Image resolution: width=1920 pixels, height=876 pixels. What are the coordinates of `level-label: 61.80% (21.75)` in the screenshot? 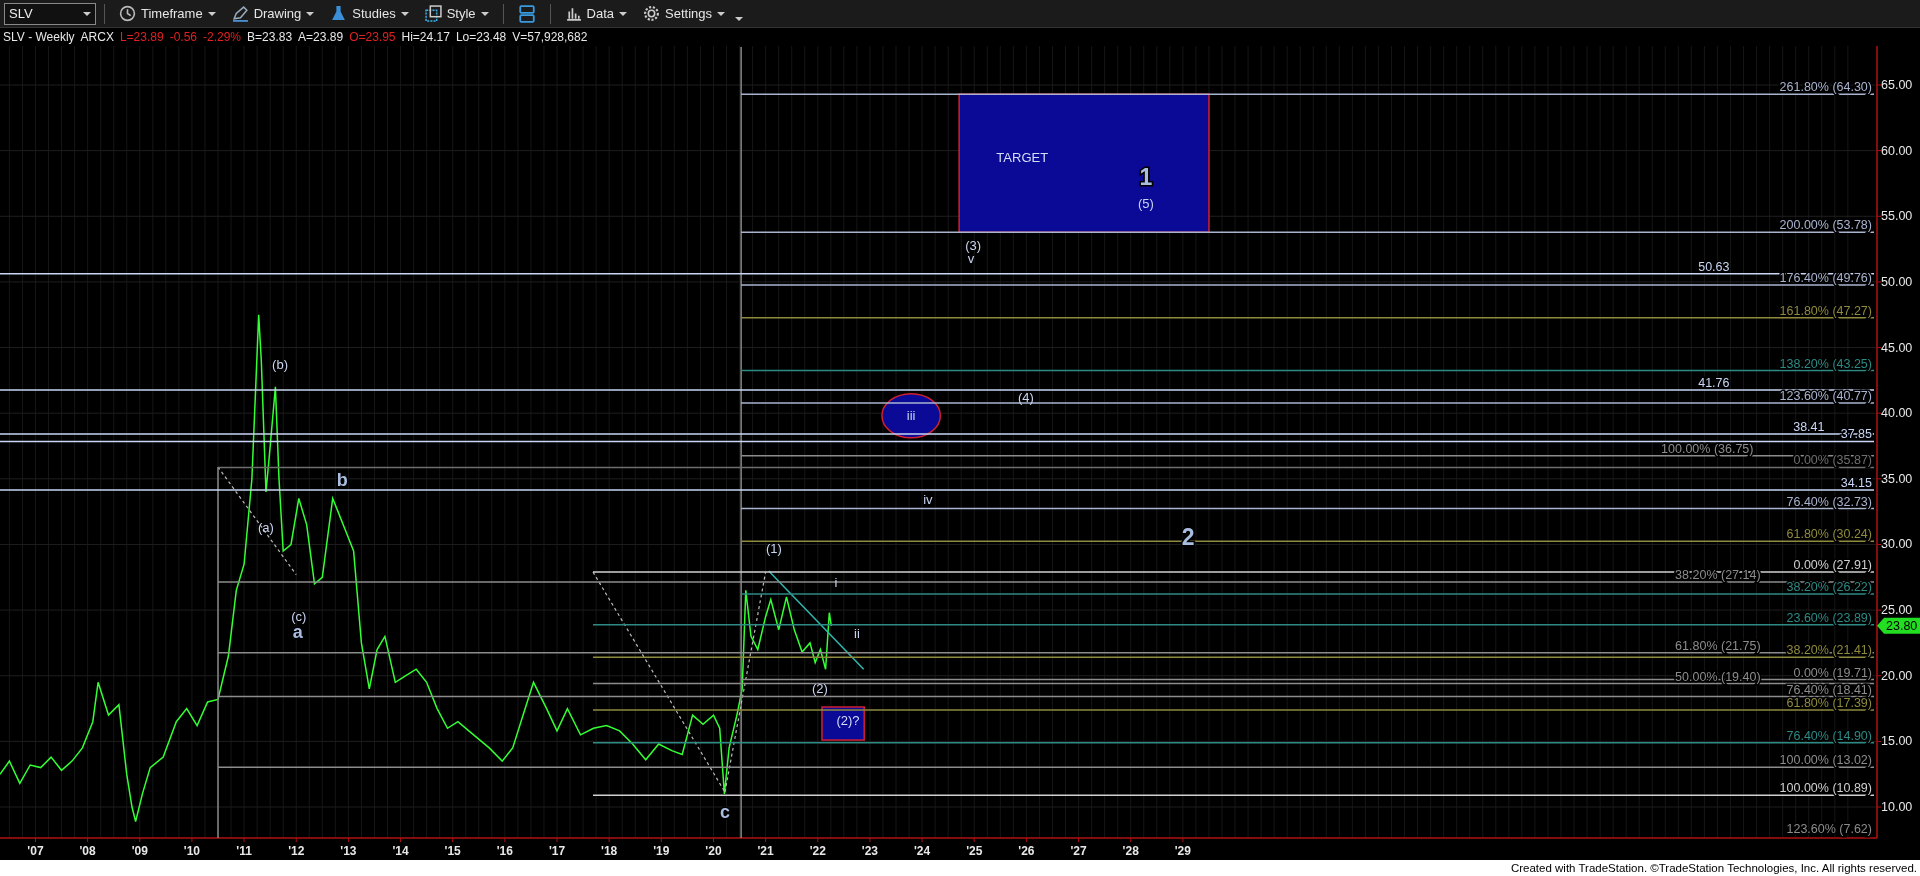 It's located at (1718, 645).